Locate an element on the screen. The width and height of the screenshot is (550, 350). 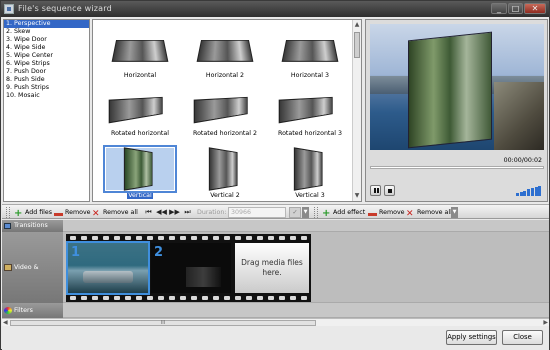
effect-thumbnail: Horizontal 2 is located at coordinates (225, 53).